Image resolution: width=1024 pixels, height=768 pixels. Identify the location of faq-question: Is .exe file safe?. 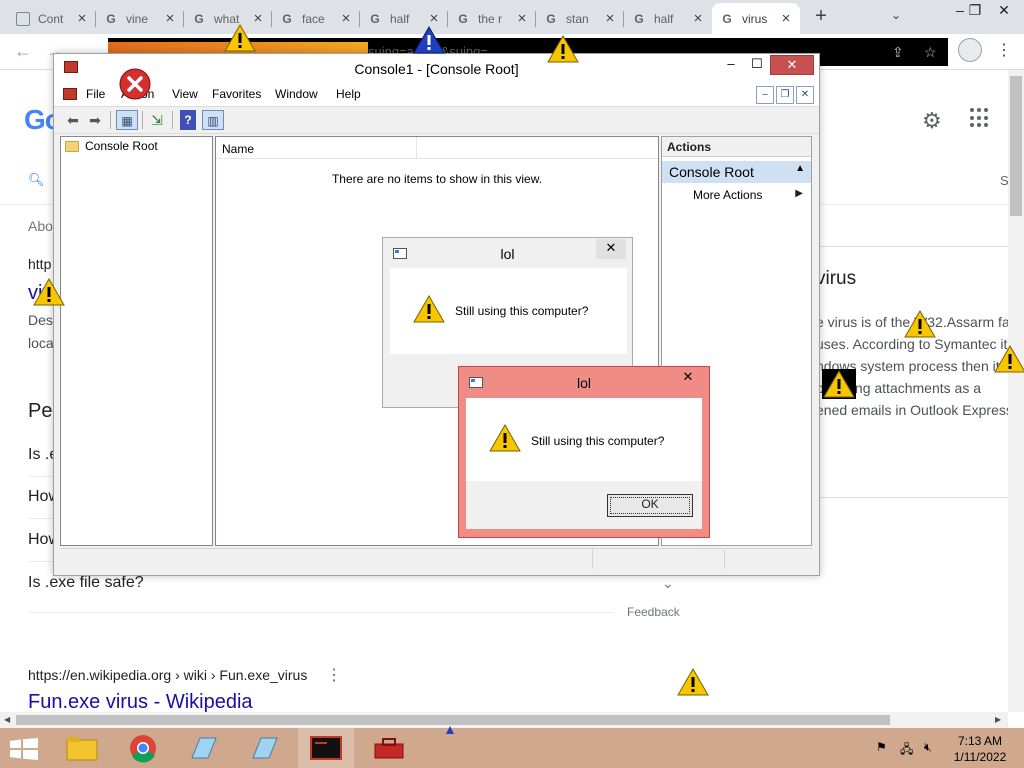
(86, 583).